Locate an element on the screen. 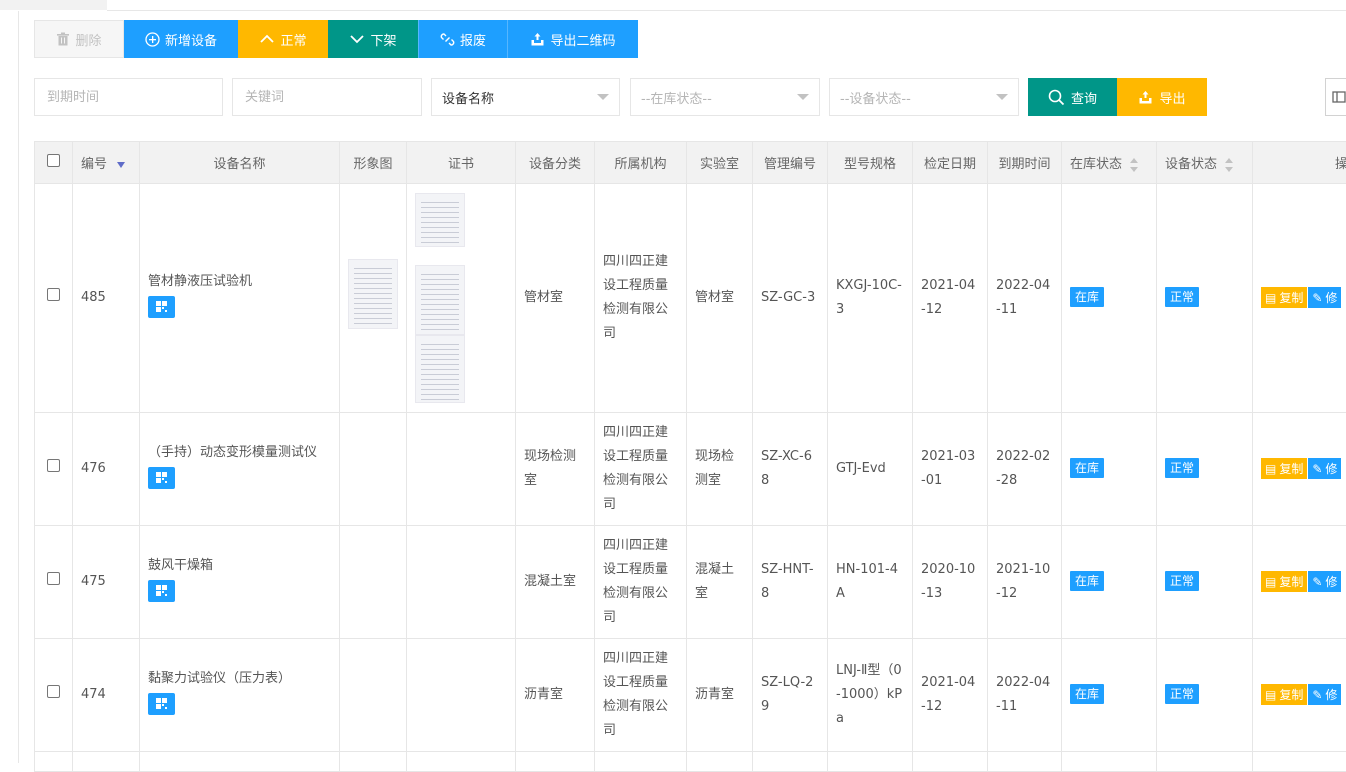 This screenshot has height=772, width=1346. keyword-field is located at coordinates (327, 97).